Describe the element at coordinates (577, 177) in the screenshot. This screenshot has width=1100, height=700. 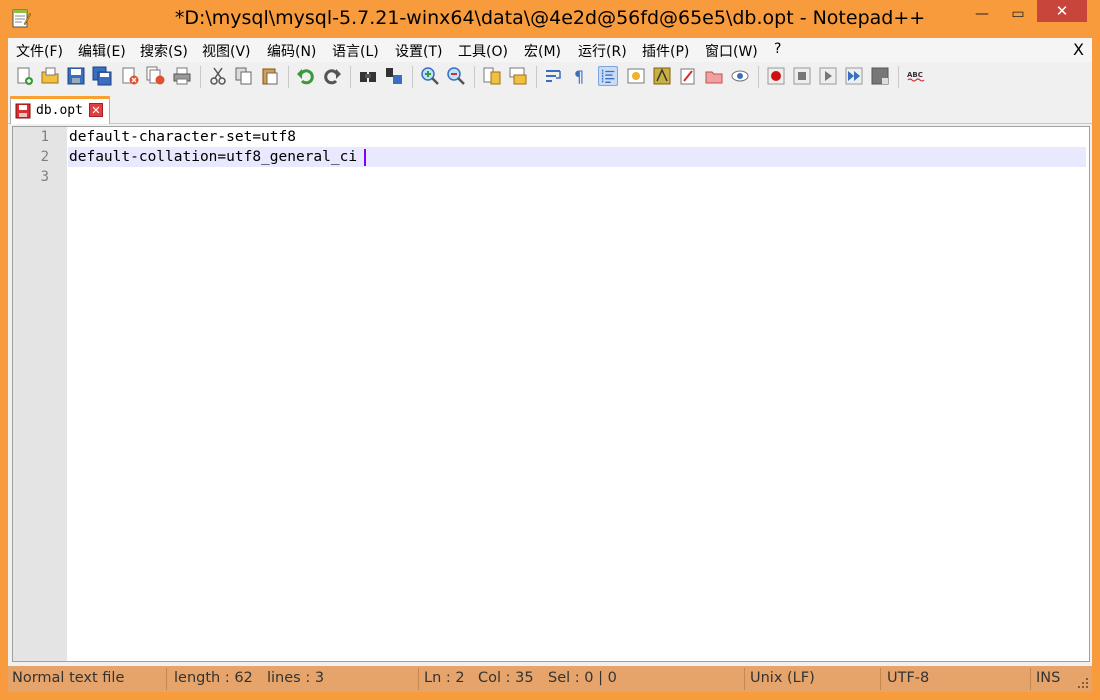
I see `code-line` at that location.